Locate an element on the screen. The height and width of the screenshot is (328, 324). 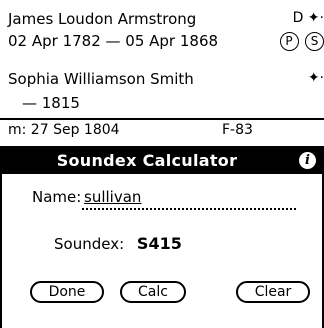
name-input is located at coordinates (189, 198).